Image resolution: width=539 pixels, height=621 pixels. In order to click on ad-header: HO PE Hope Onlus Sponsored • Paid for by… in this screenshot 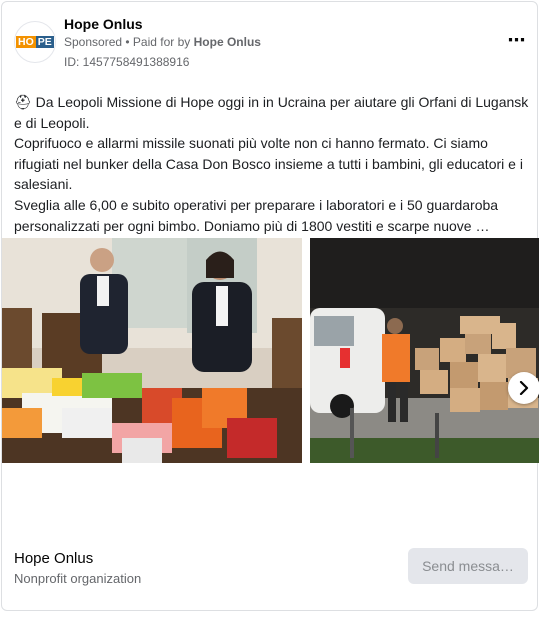, I will do `click(271, 44)`.